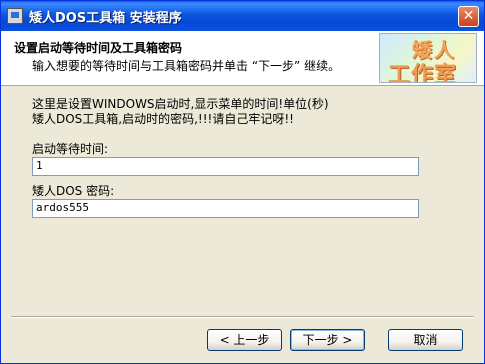 This screenshot has width=485, height=364. Describe the element at coordinates (242, 16) in the screenshot. I see `title-bar: 矮人DOS工具箱 安装程序 ✕` at that location.